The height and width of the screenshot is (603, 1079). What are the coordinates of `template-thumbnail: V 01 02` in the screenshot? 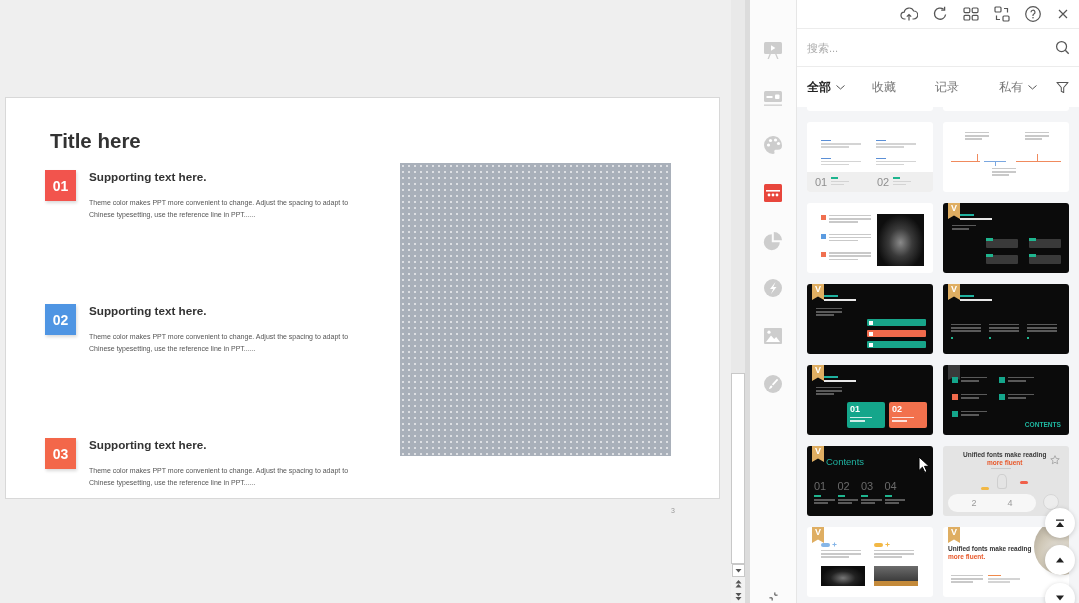 It's located at (870, 400).